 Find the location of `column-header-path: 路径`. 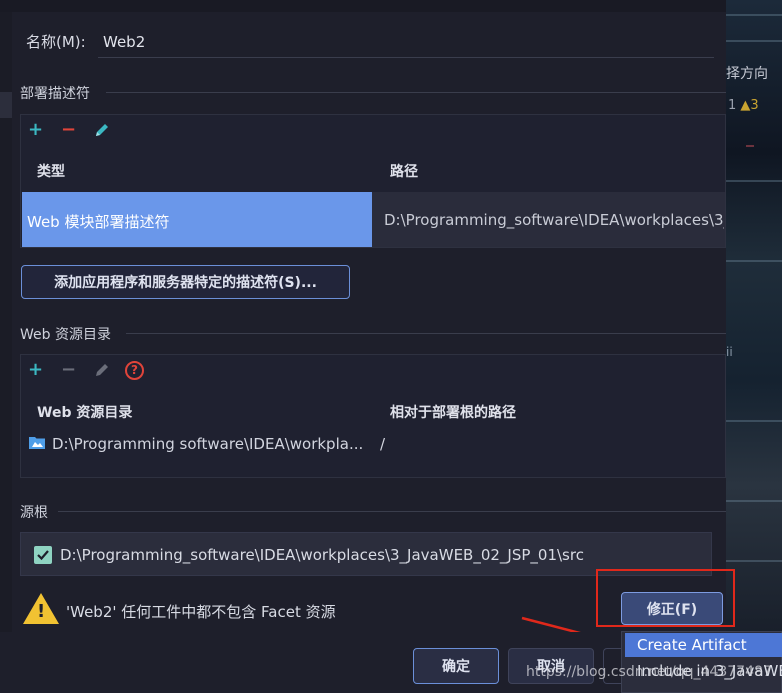

column-header-path: 路径 is located at coordinates (404, 171).